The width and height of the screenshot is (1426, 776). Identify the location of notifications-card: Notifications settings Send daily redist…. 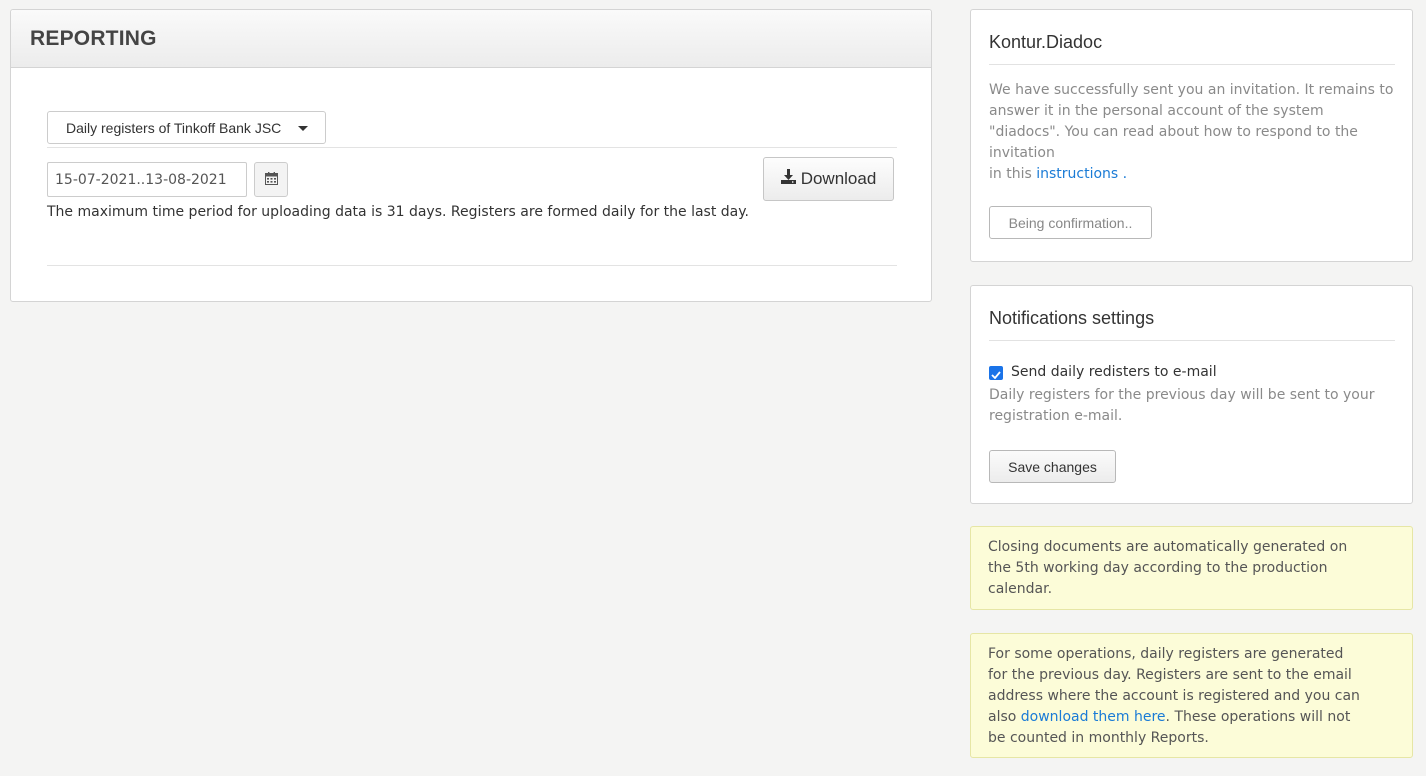
(1191, 394).